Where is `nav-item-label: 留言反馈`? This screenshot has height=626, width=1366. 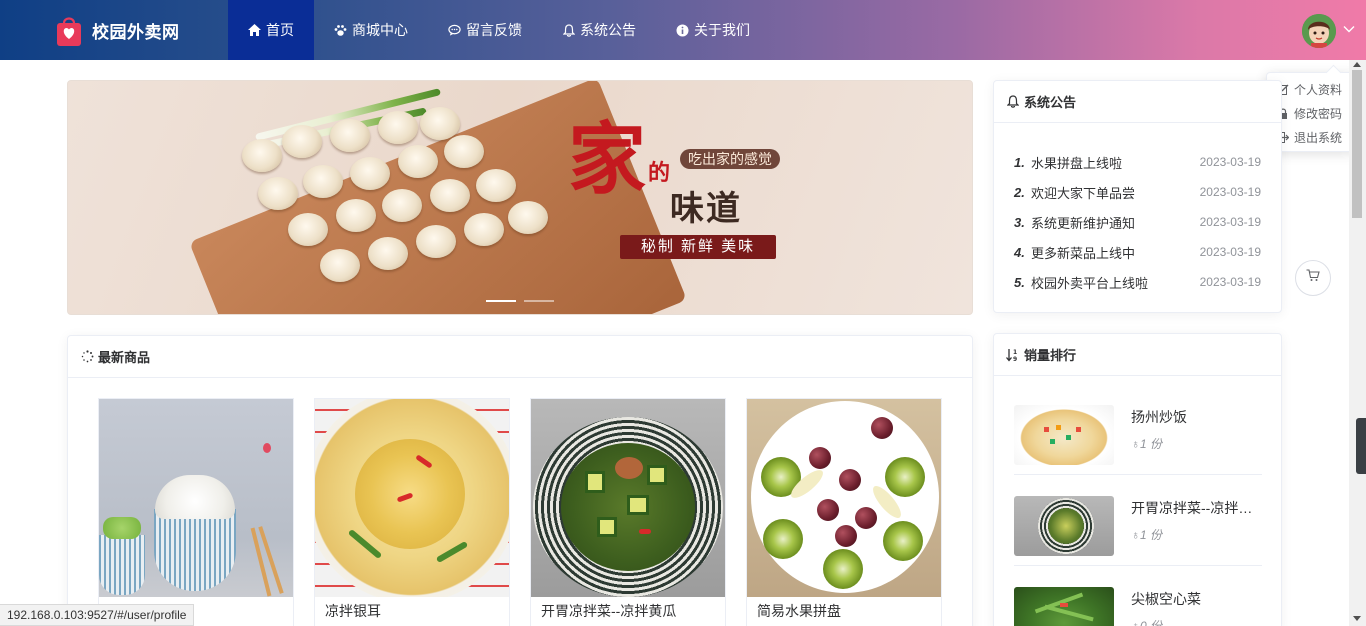
nav-item-label: 留言反馈 is located at coordinates (494, 30).